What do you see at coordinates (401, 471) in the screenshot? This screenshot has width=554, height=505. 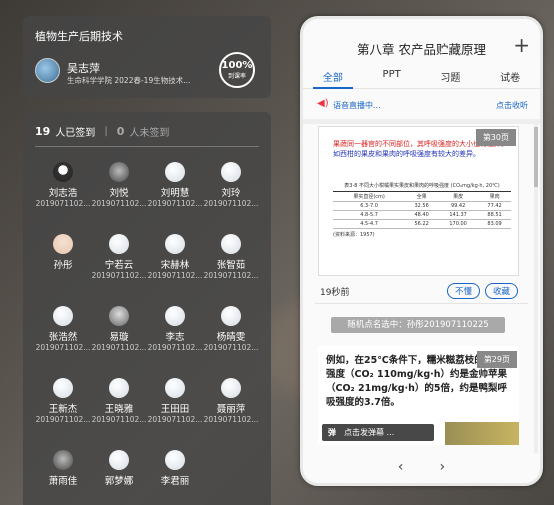 I see `prev-arrow-icon: ‹` at bounding box center [401, 471].